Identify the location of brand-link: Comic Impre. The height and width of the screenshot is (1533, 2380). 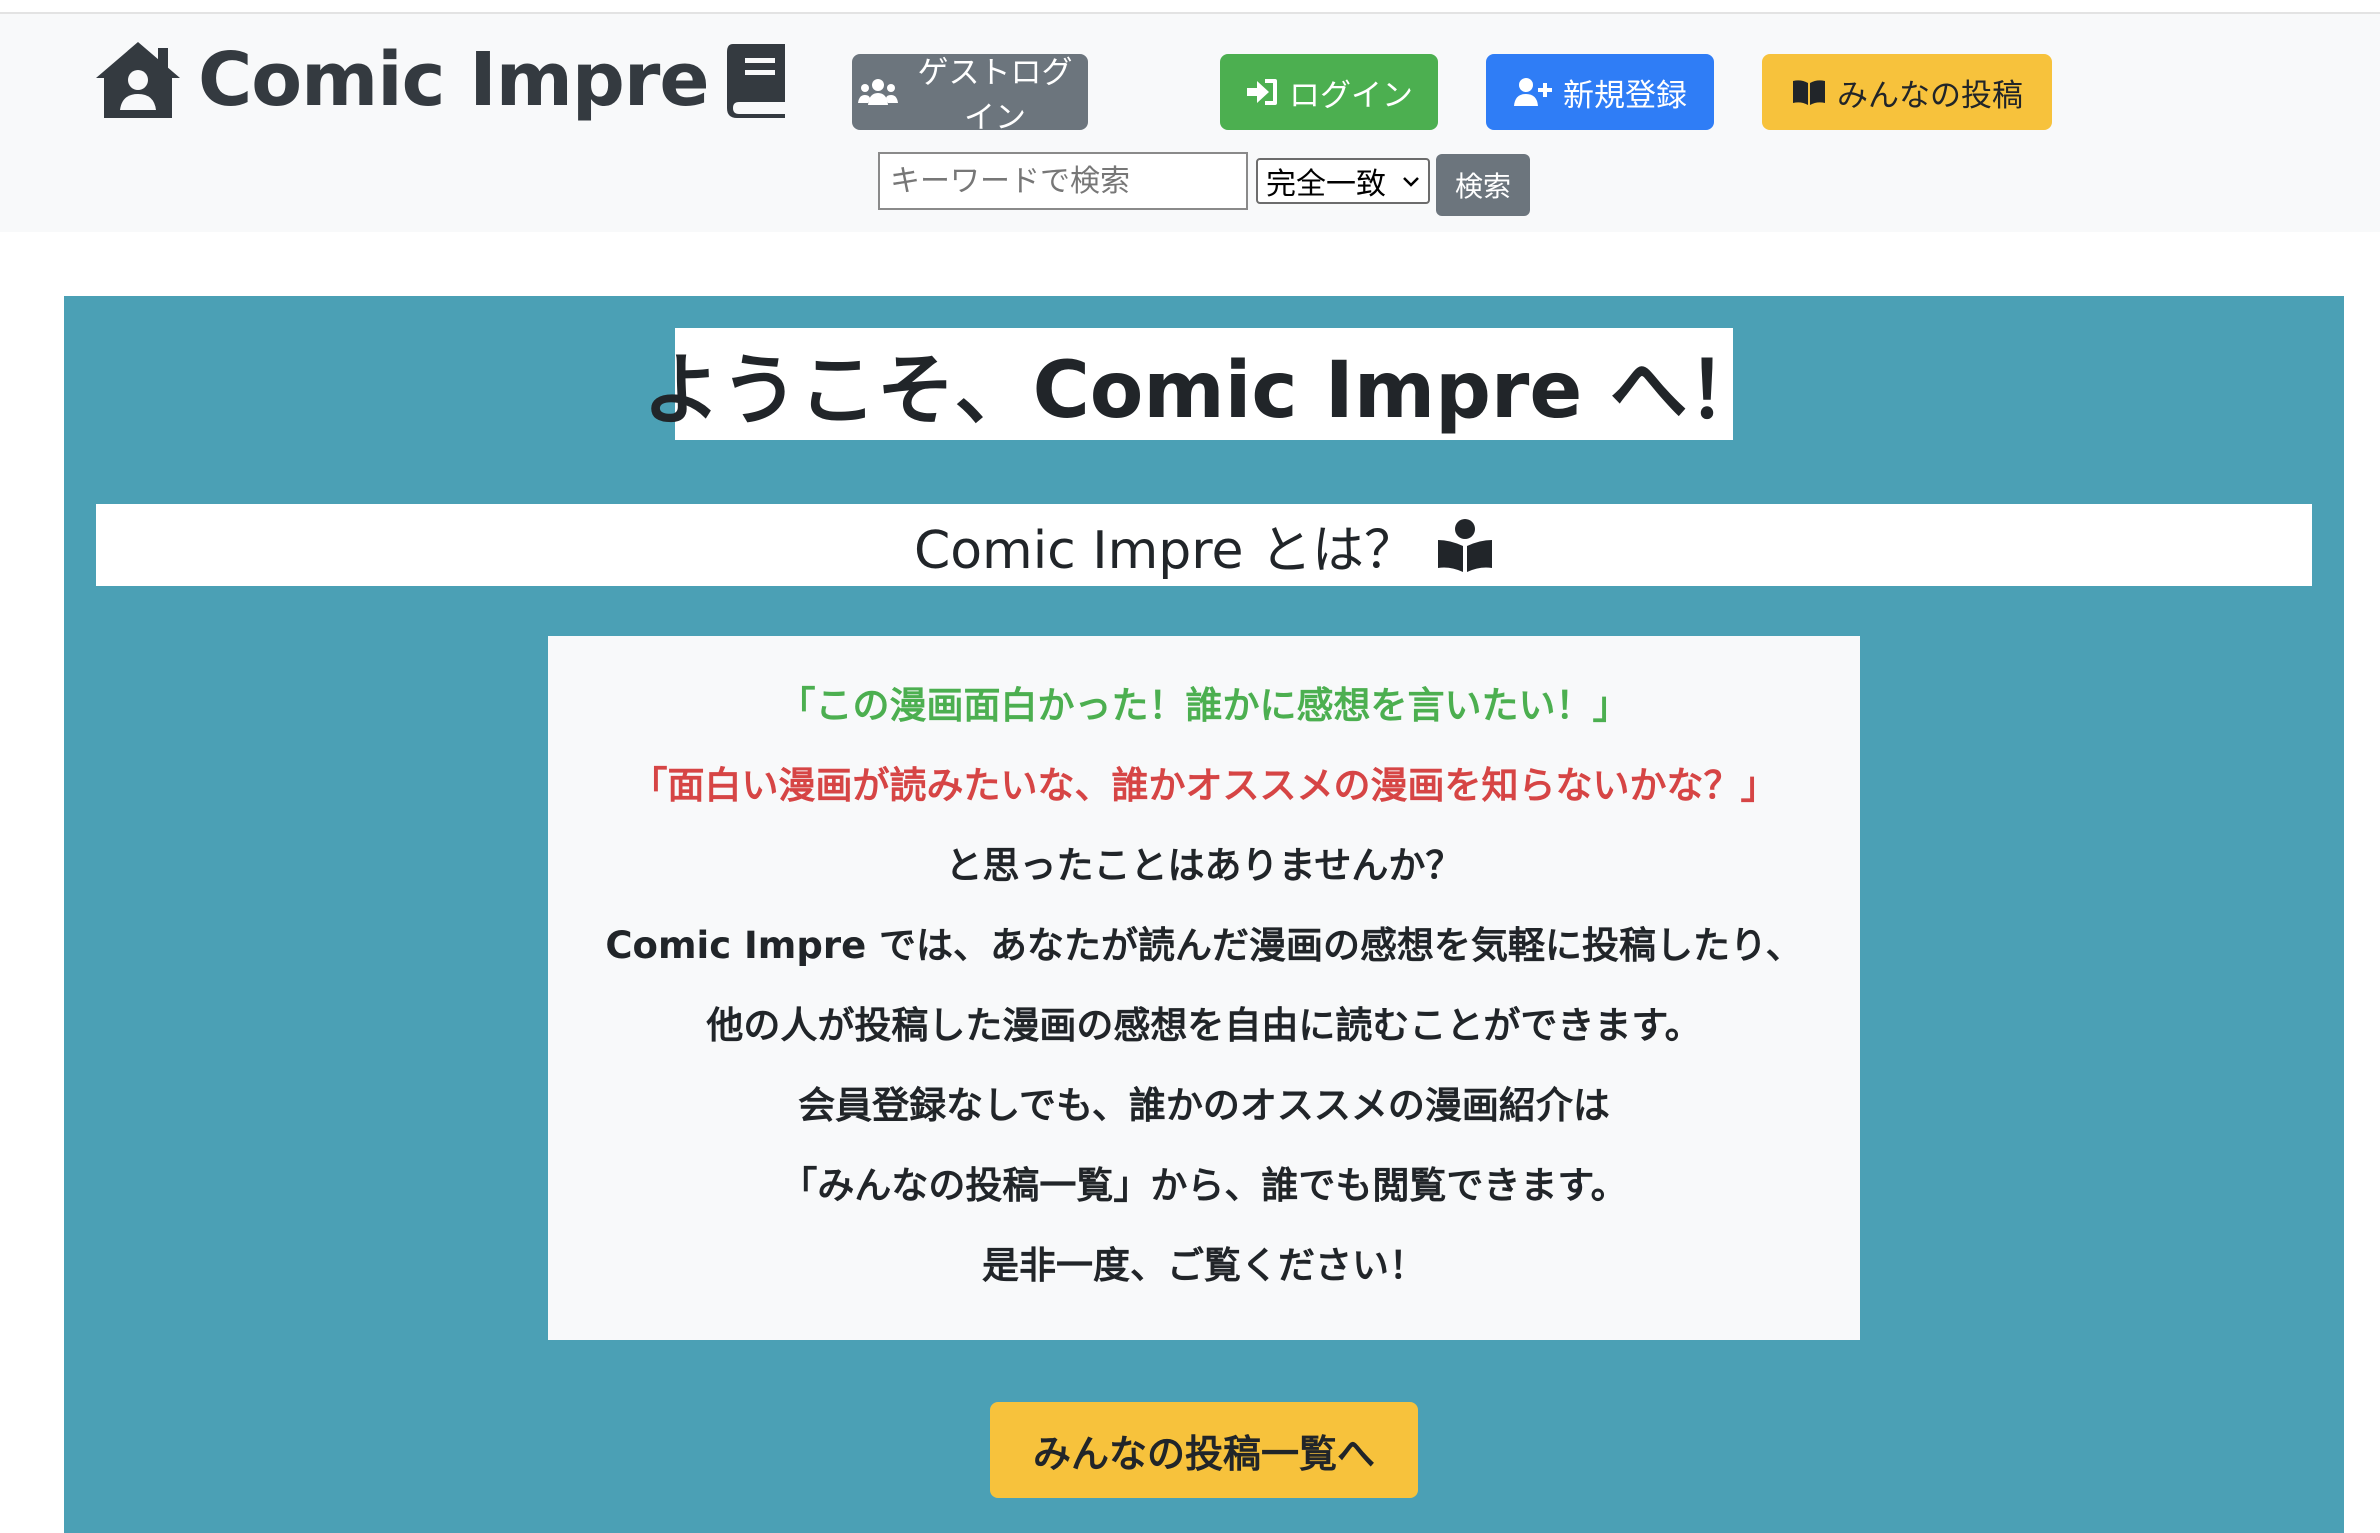
(442, 80).